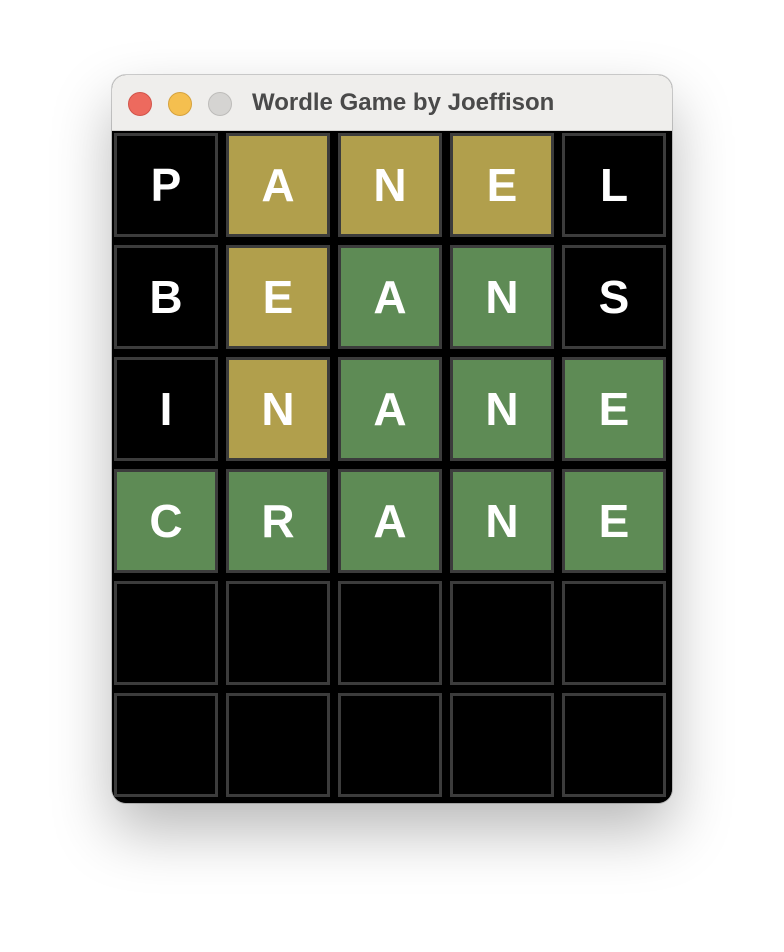 The image size is (784, 952). Describe the element at coordinates (140, 104) in the screenshot. I see `close-window-button` at that location.